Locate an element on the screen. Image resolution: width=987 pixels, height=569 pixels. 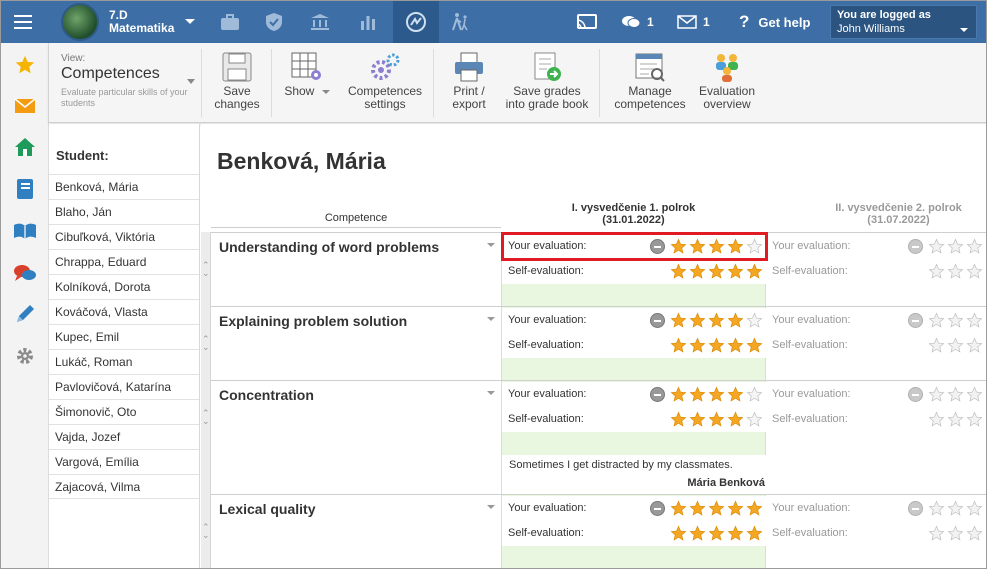
mail-button: 1 is located at coordinates (693, 22).